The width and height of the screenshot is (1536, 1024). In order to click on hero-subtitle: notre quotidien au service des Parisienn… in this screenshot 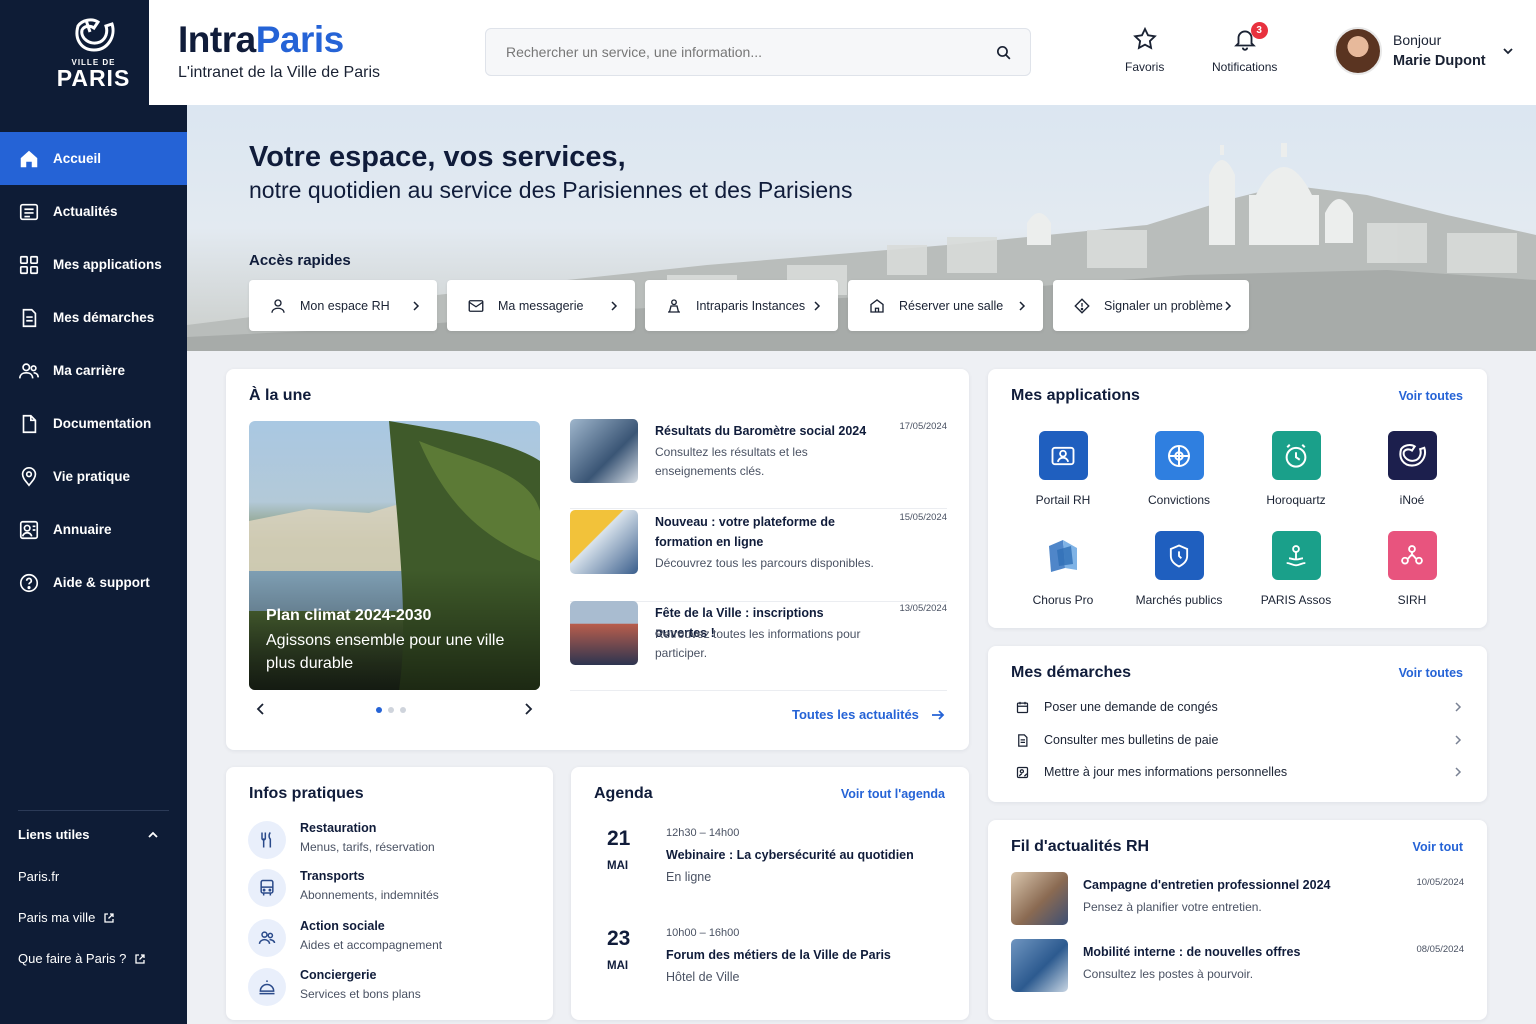, I will do `click(551, 190)`.